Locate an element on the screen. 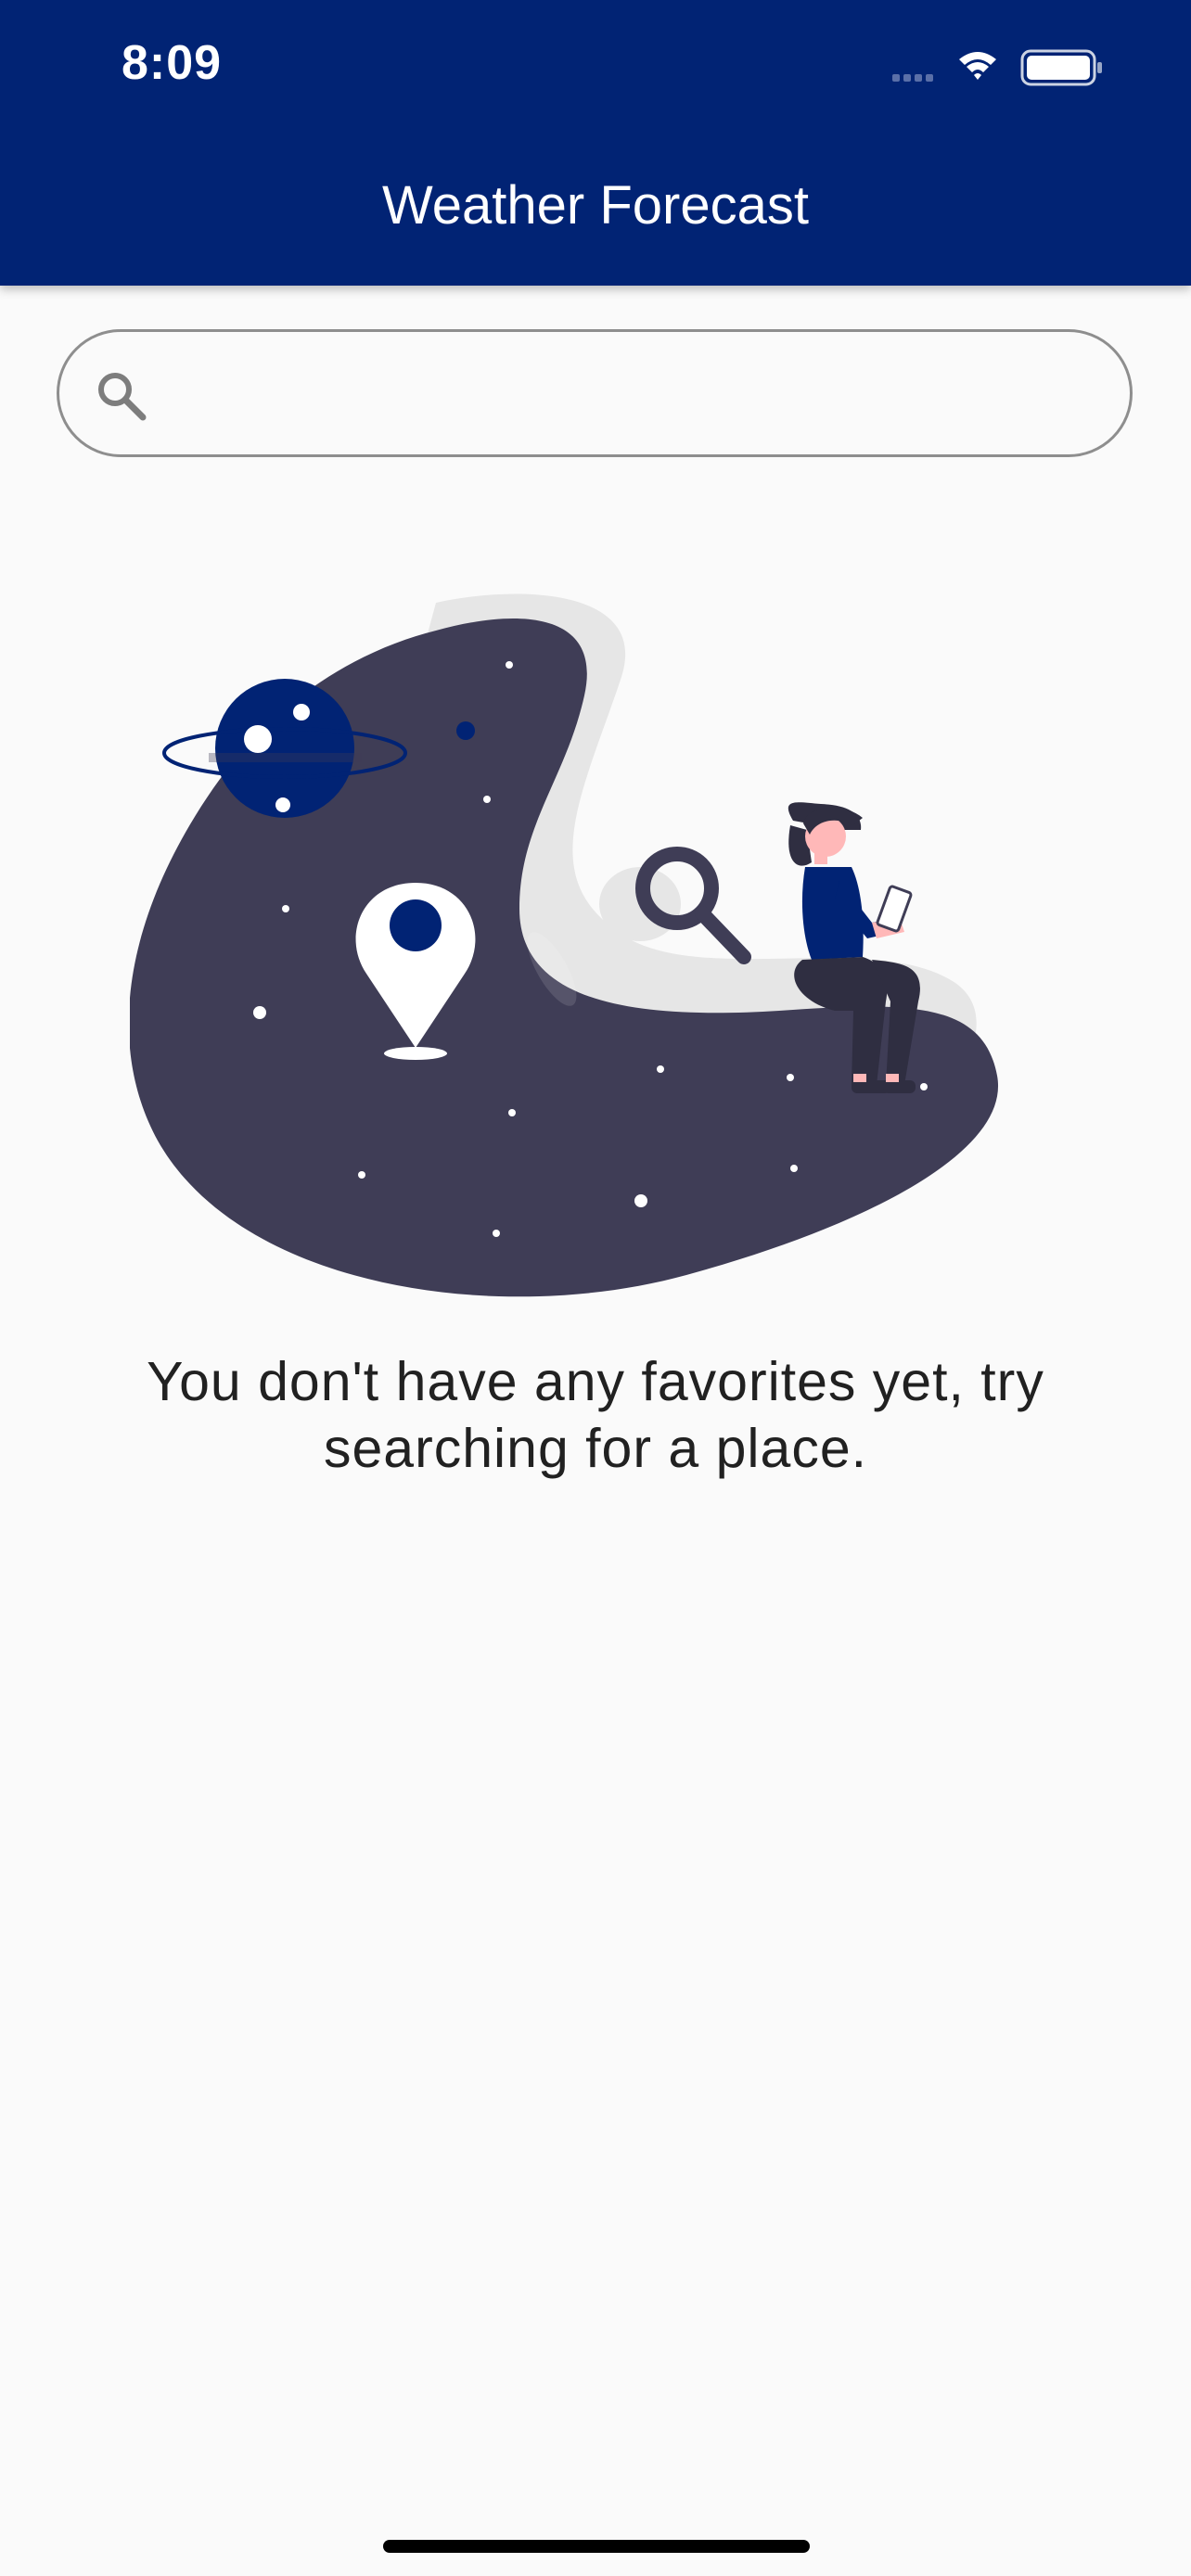 The width and height of the screenshot is (1191, 2576). status-icons is located at coordinates (997, 67).